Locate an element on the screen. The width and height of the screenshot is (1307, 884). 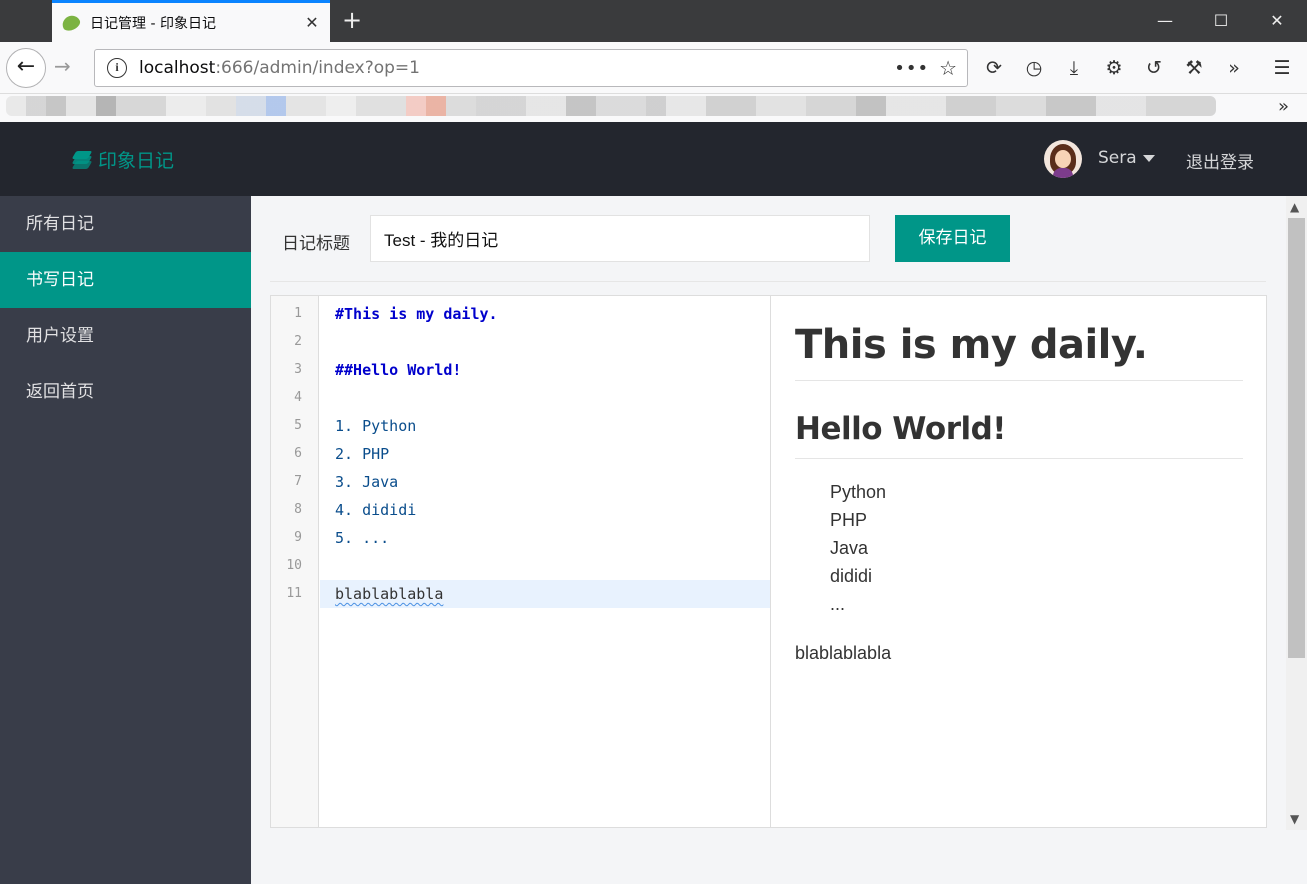
preview-paragraph: blablablabla is located at coordinates (843, 653).